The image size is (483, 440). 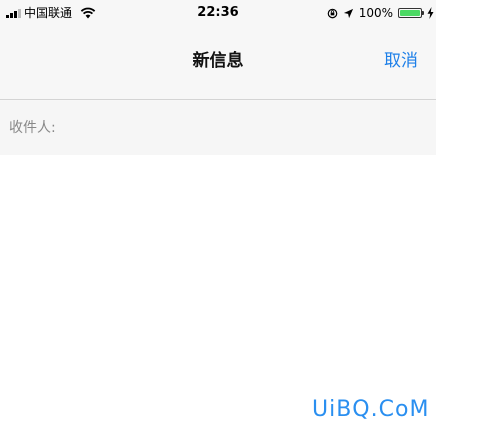 I want to click on recipient-label: 收件人:, so click(x=32, y=128).